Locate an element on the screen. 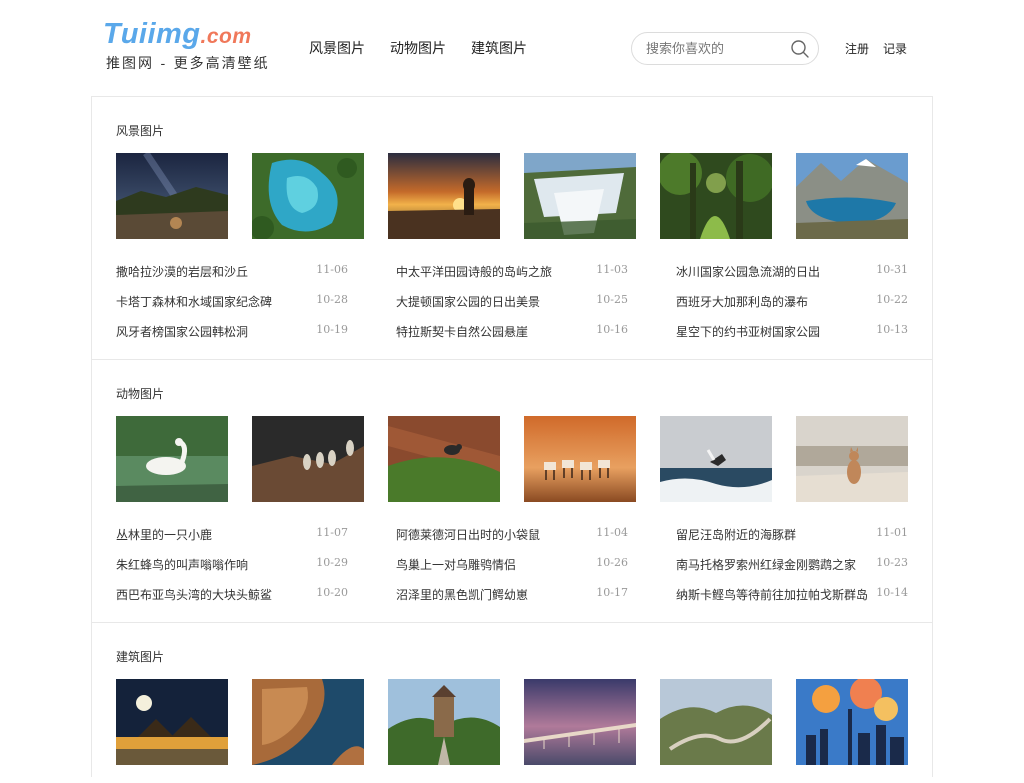 The width and height of the screenshot is (1024, 783). article-title: 沼泽里的黑色凯门鳄幼崽 is located at coordinates (462, 594).